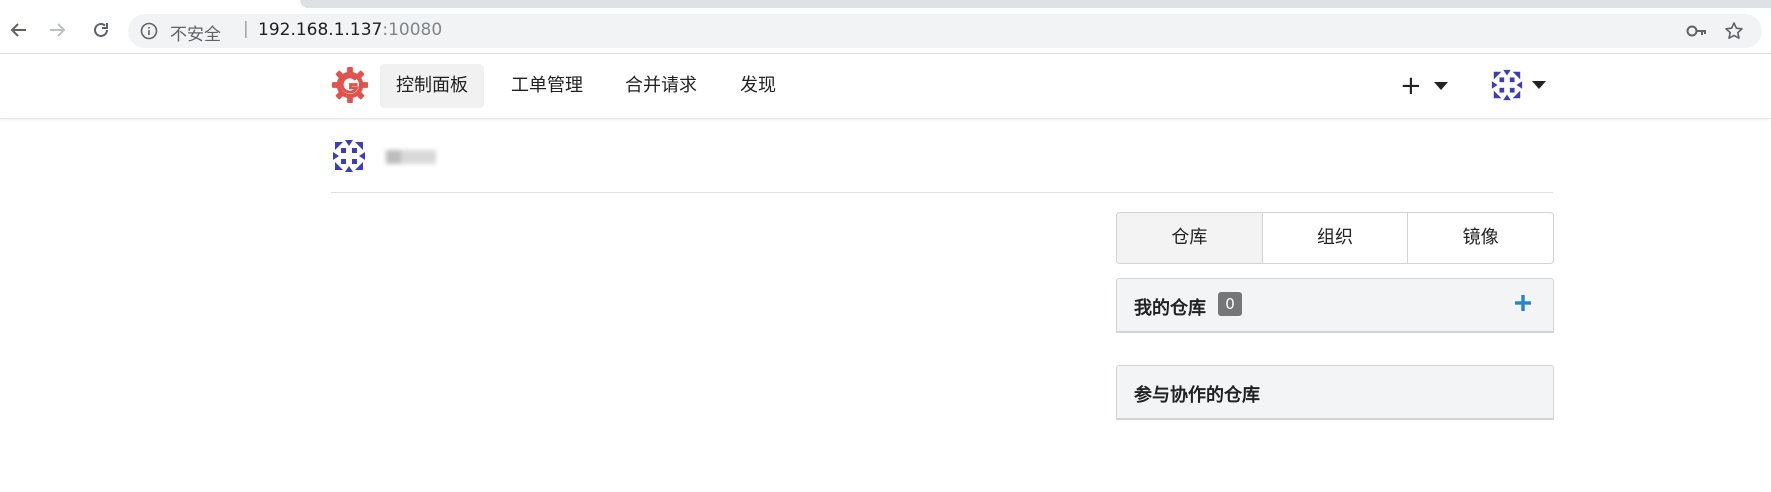 This screenshot has width=1771, height=492. I want to click on profile-username: ▇▇▇, so click(411, 157).